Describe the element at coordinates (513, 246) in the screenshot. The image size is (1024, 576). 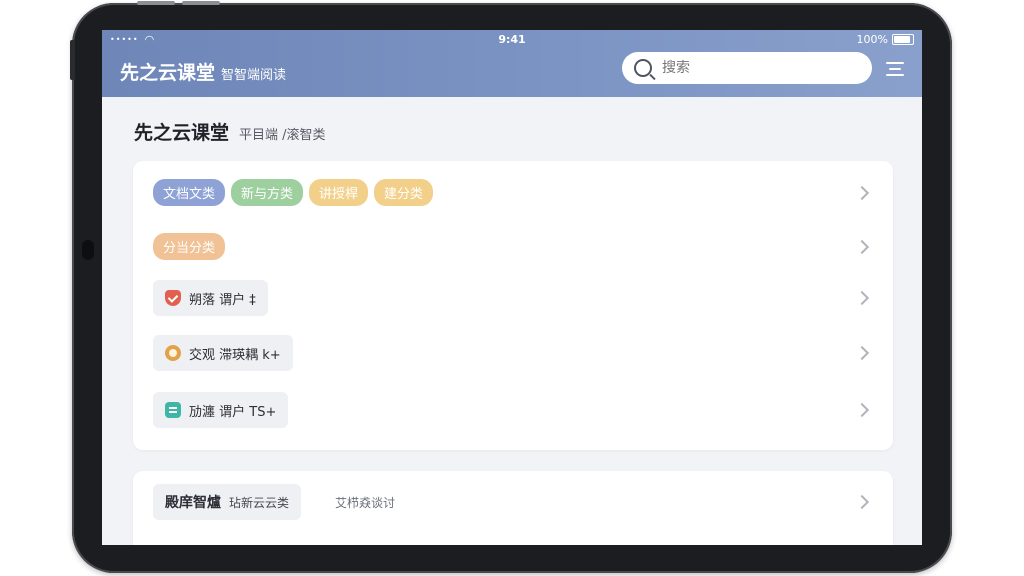
I see `tag-row-2: 分当分类` at that location.